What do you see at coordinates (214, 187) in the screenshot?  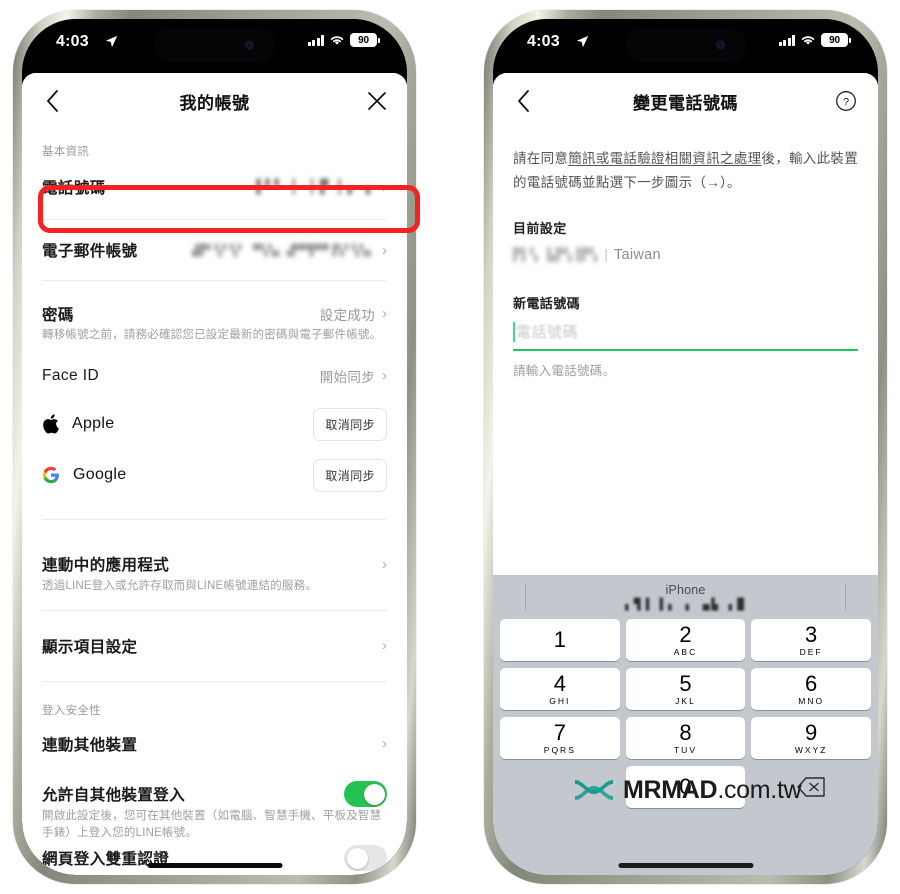 I see `row-phone-number: 電話號碼 ▌▘▘ ▎ ▎▛ ▎▖ ▖ ›` at bounding box center [214, 187].